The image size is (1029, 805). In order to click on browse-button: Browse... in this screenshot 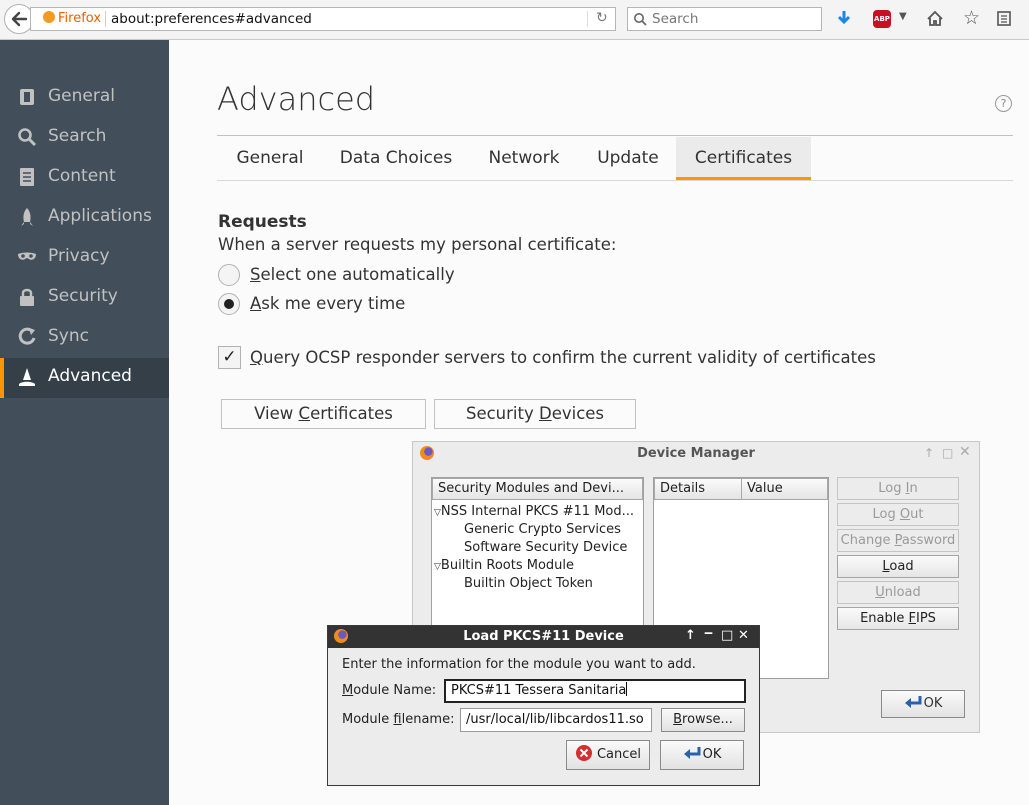, I will do `click(703, 720)`.